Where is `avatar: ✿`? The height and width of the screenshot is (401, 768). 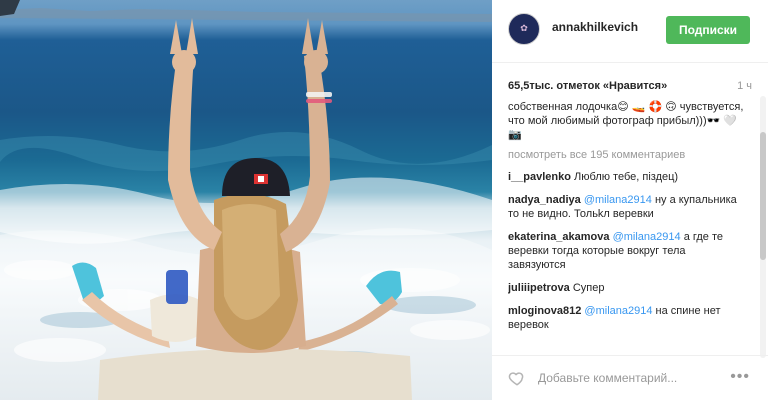 avatar: ✿ is located at coordinates (524, 29).